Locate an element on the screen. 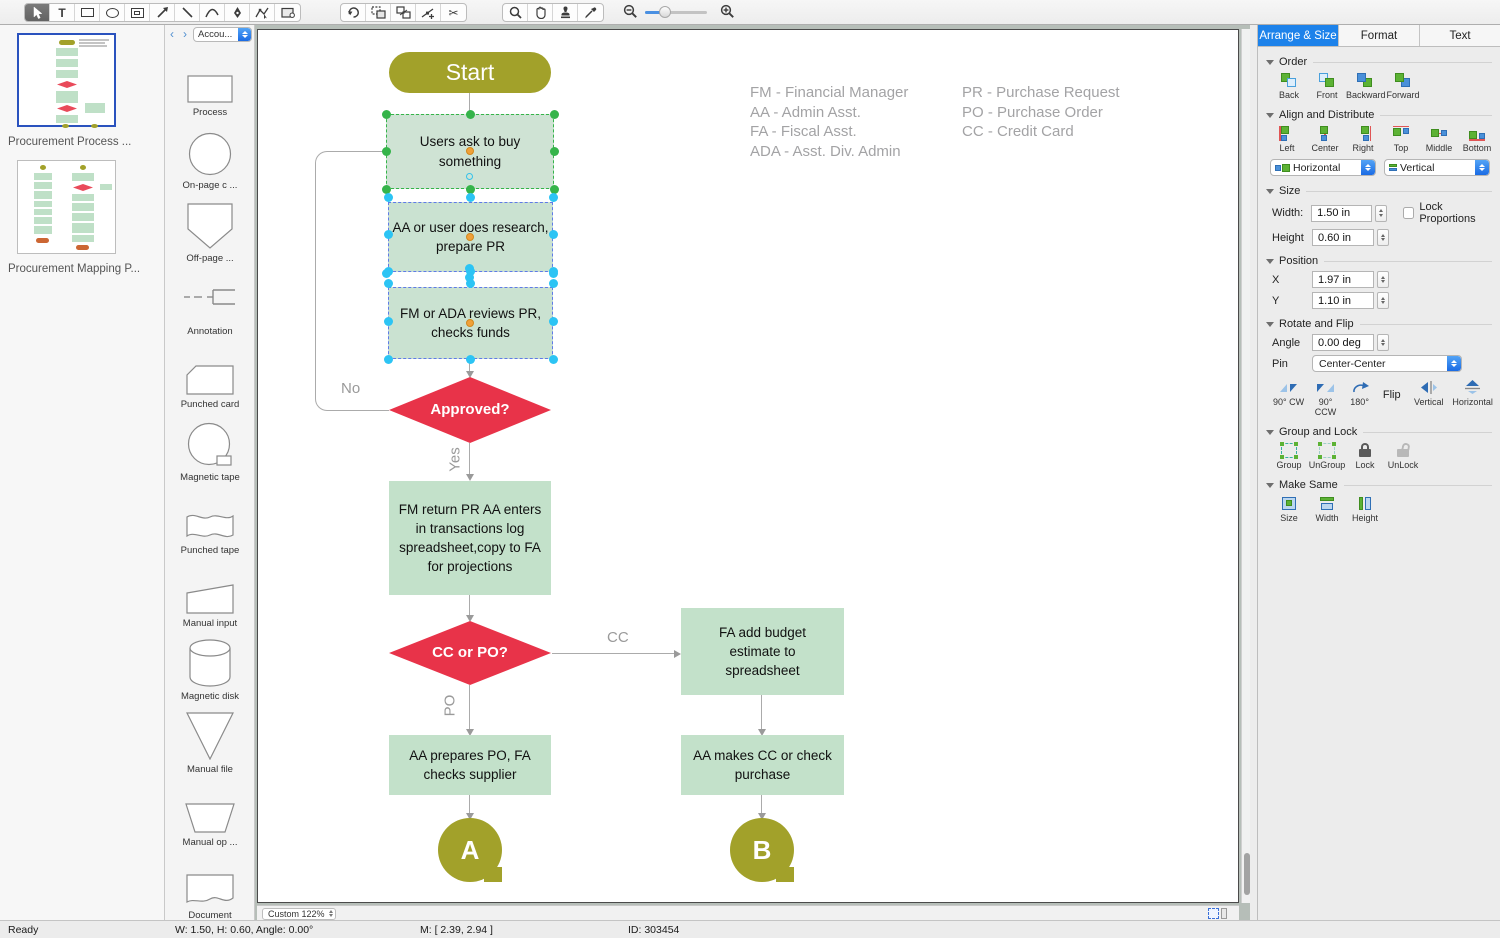 The image size is (1500, 938). shape-item-manual-file: Manual file is located at coordinates (210, 746).